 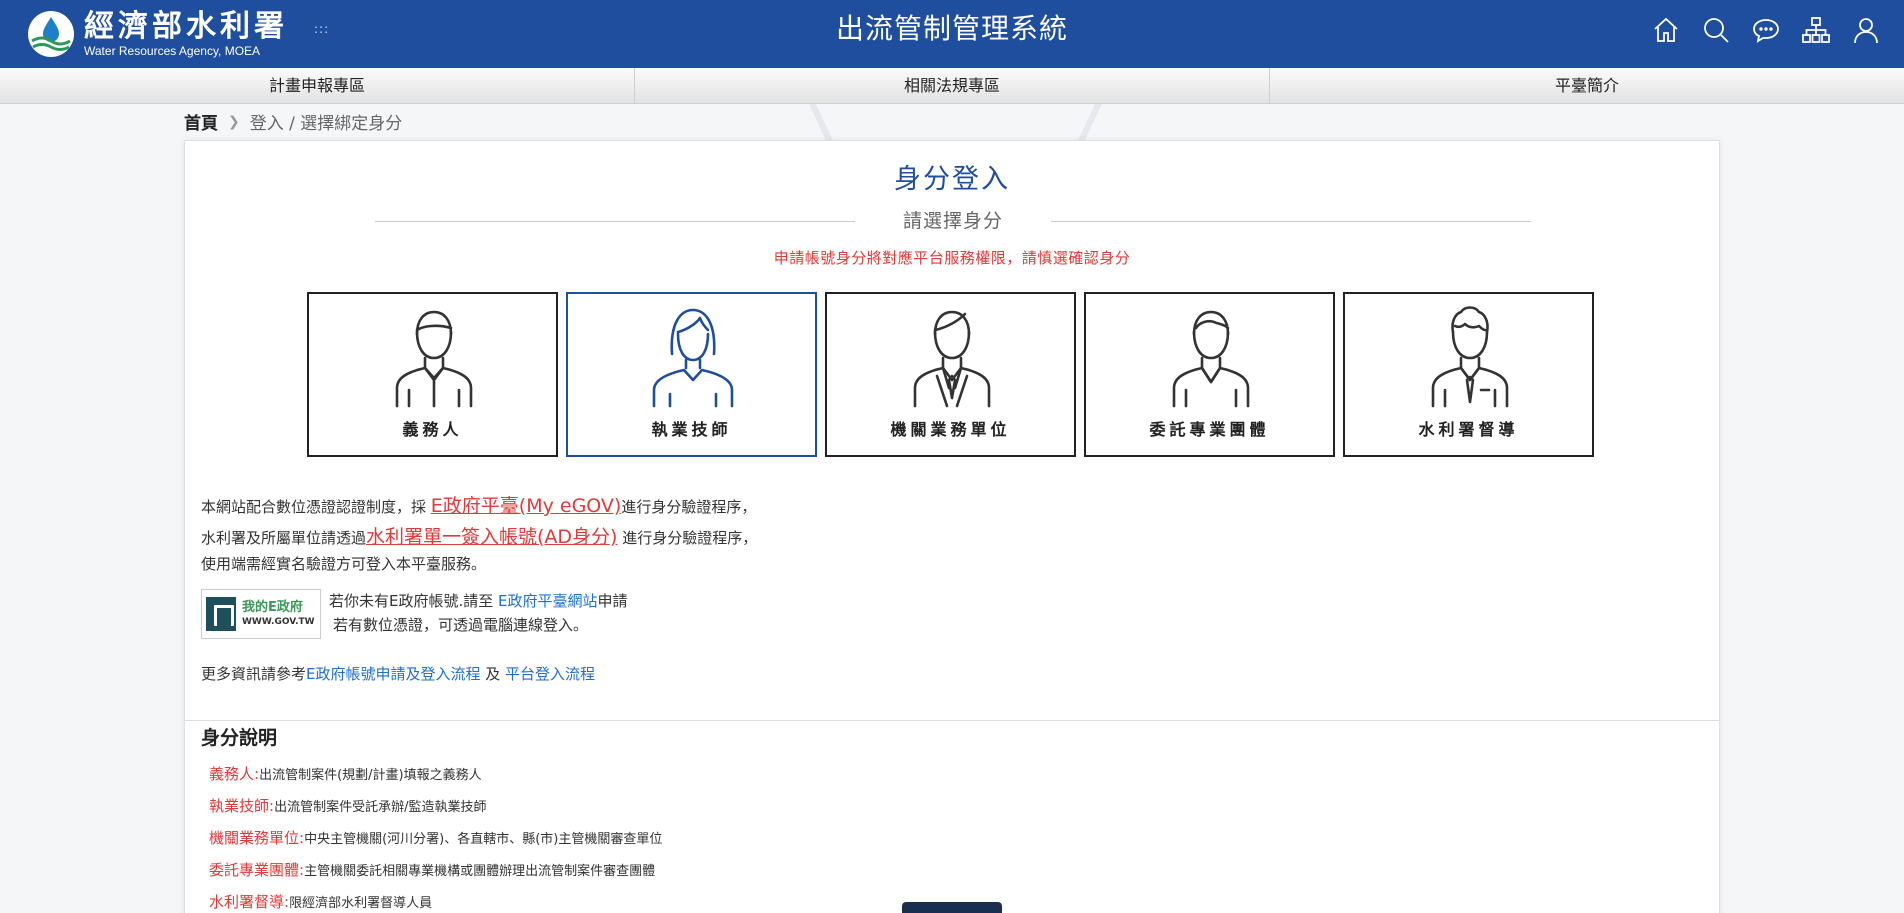 I want to click on egov-text: 若你未有E政府帳號.請至, so click(x=414, y=601).